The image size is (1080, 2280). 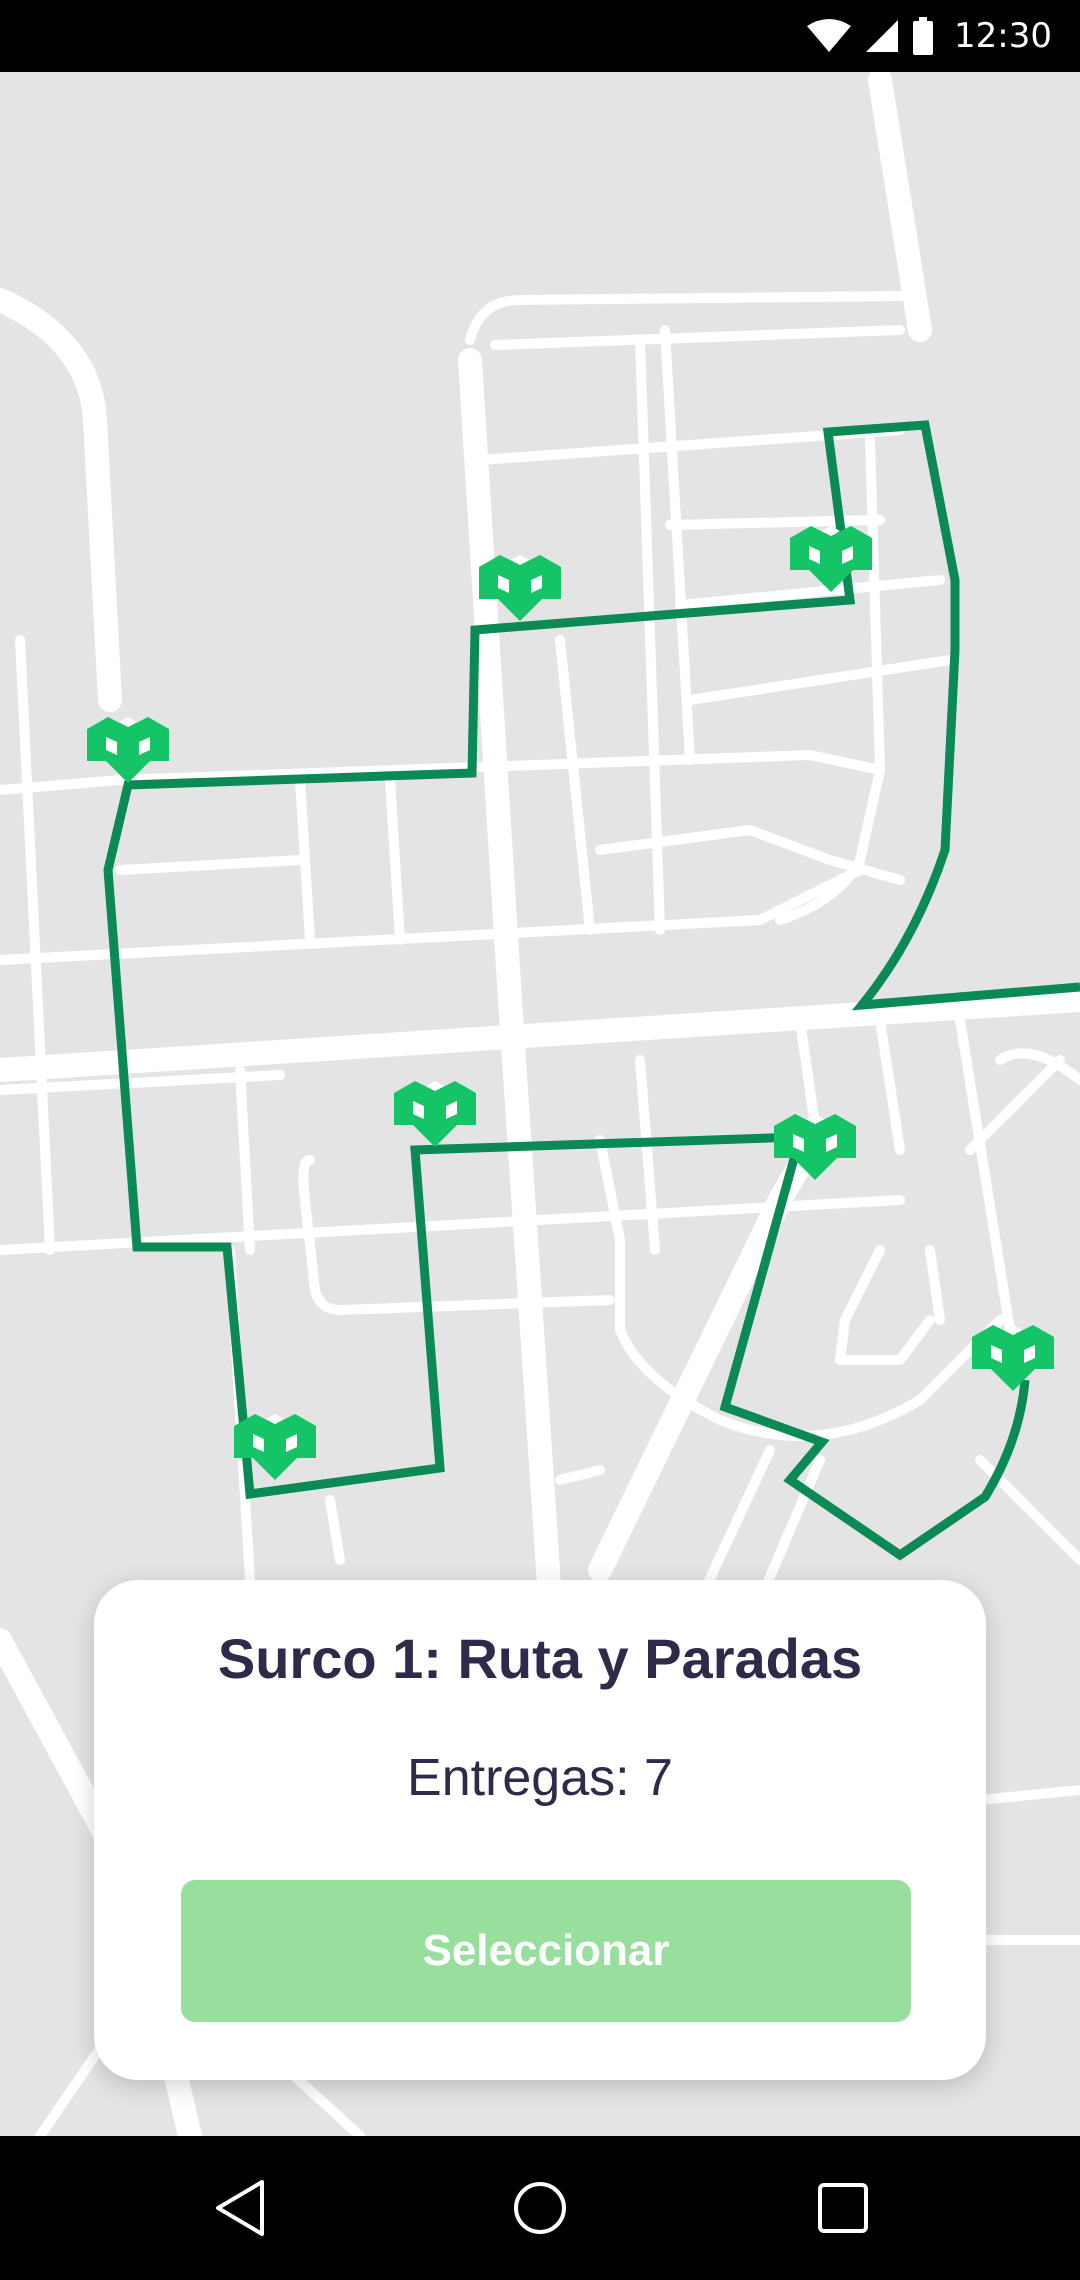 I want to click on navigation-bar, so click(x=540, y=2208).